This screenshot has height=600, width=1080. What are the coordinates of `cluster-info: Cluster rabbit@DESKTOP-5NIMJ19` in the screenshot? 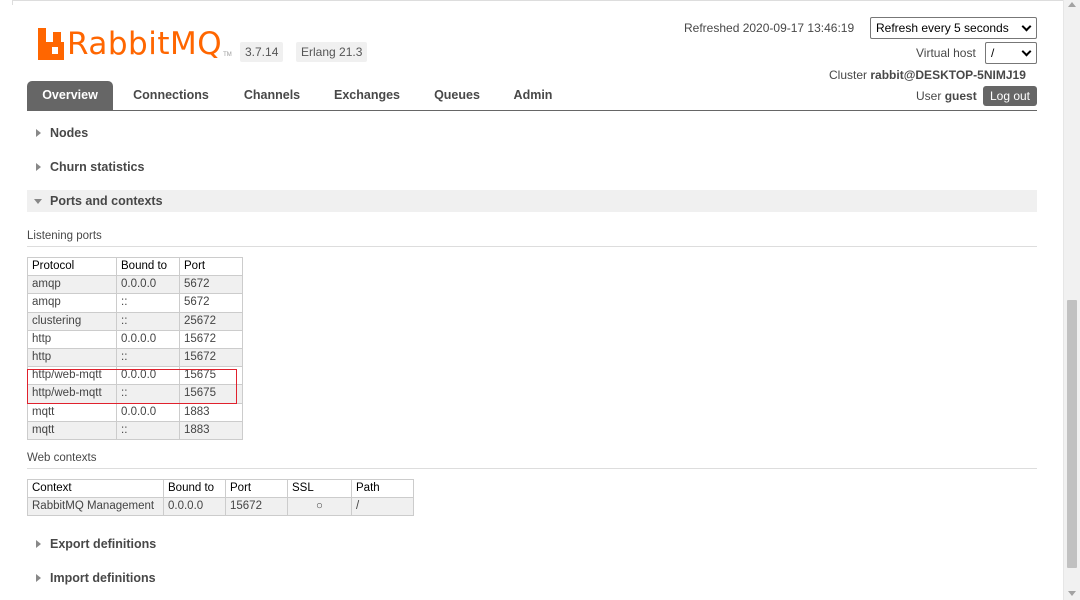 It's located at (927, 75).